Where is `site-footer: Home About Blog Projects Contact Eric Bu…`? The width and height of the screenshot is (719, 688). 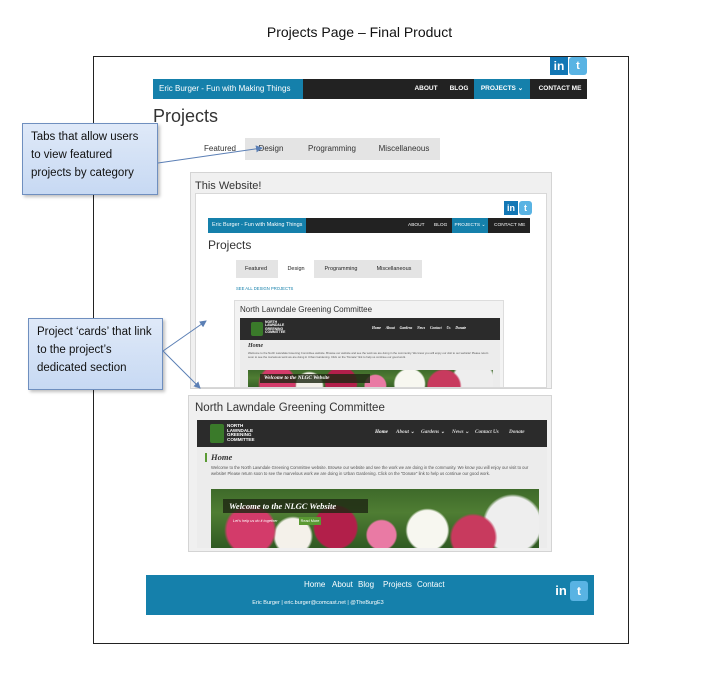
site-footer: Home About Blog Projects Contact Eric Bu… is located at coordinates (370, 595).